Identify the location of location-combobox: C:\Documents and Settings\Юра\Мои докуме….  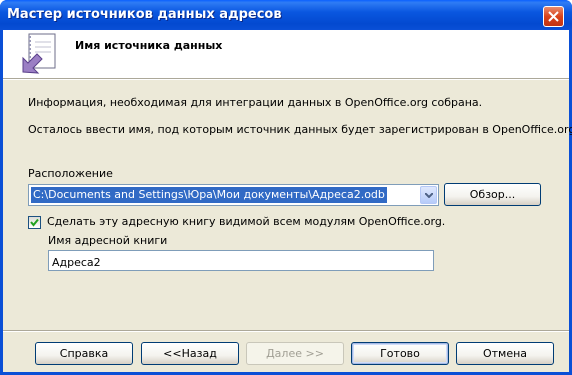
(233, 195).